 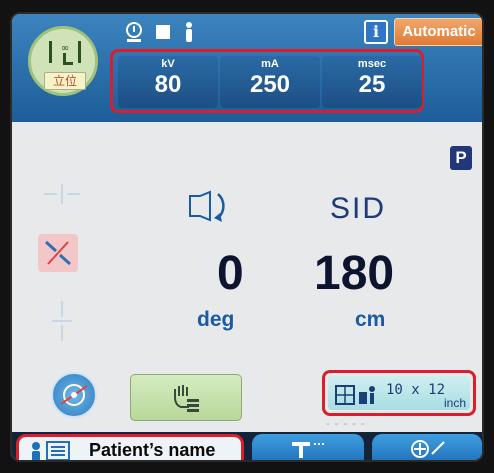 I want to click on kv-value: 80, so click(x=168, y=84).